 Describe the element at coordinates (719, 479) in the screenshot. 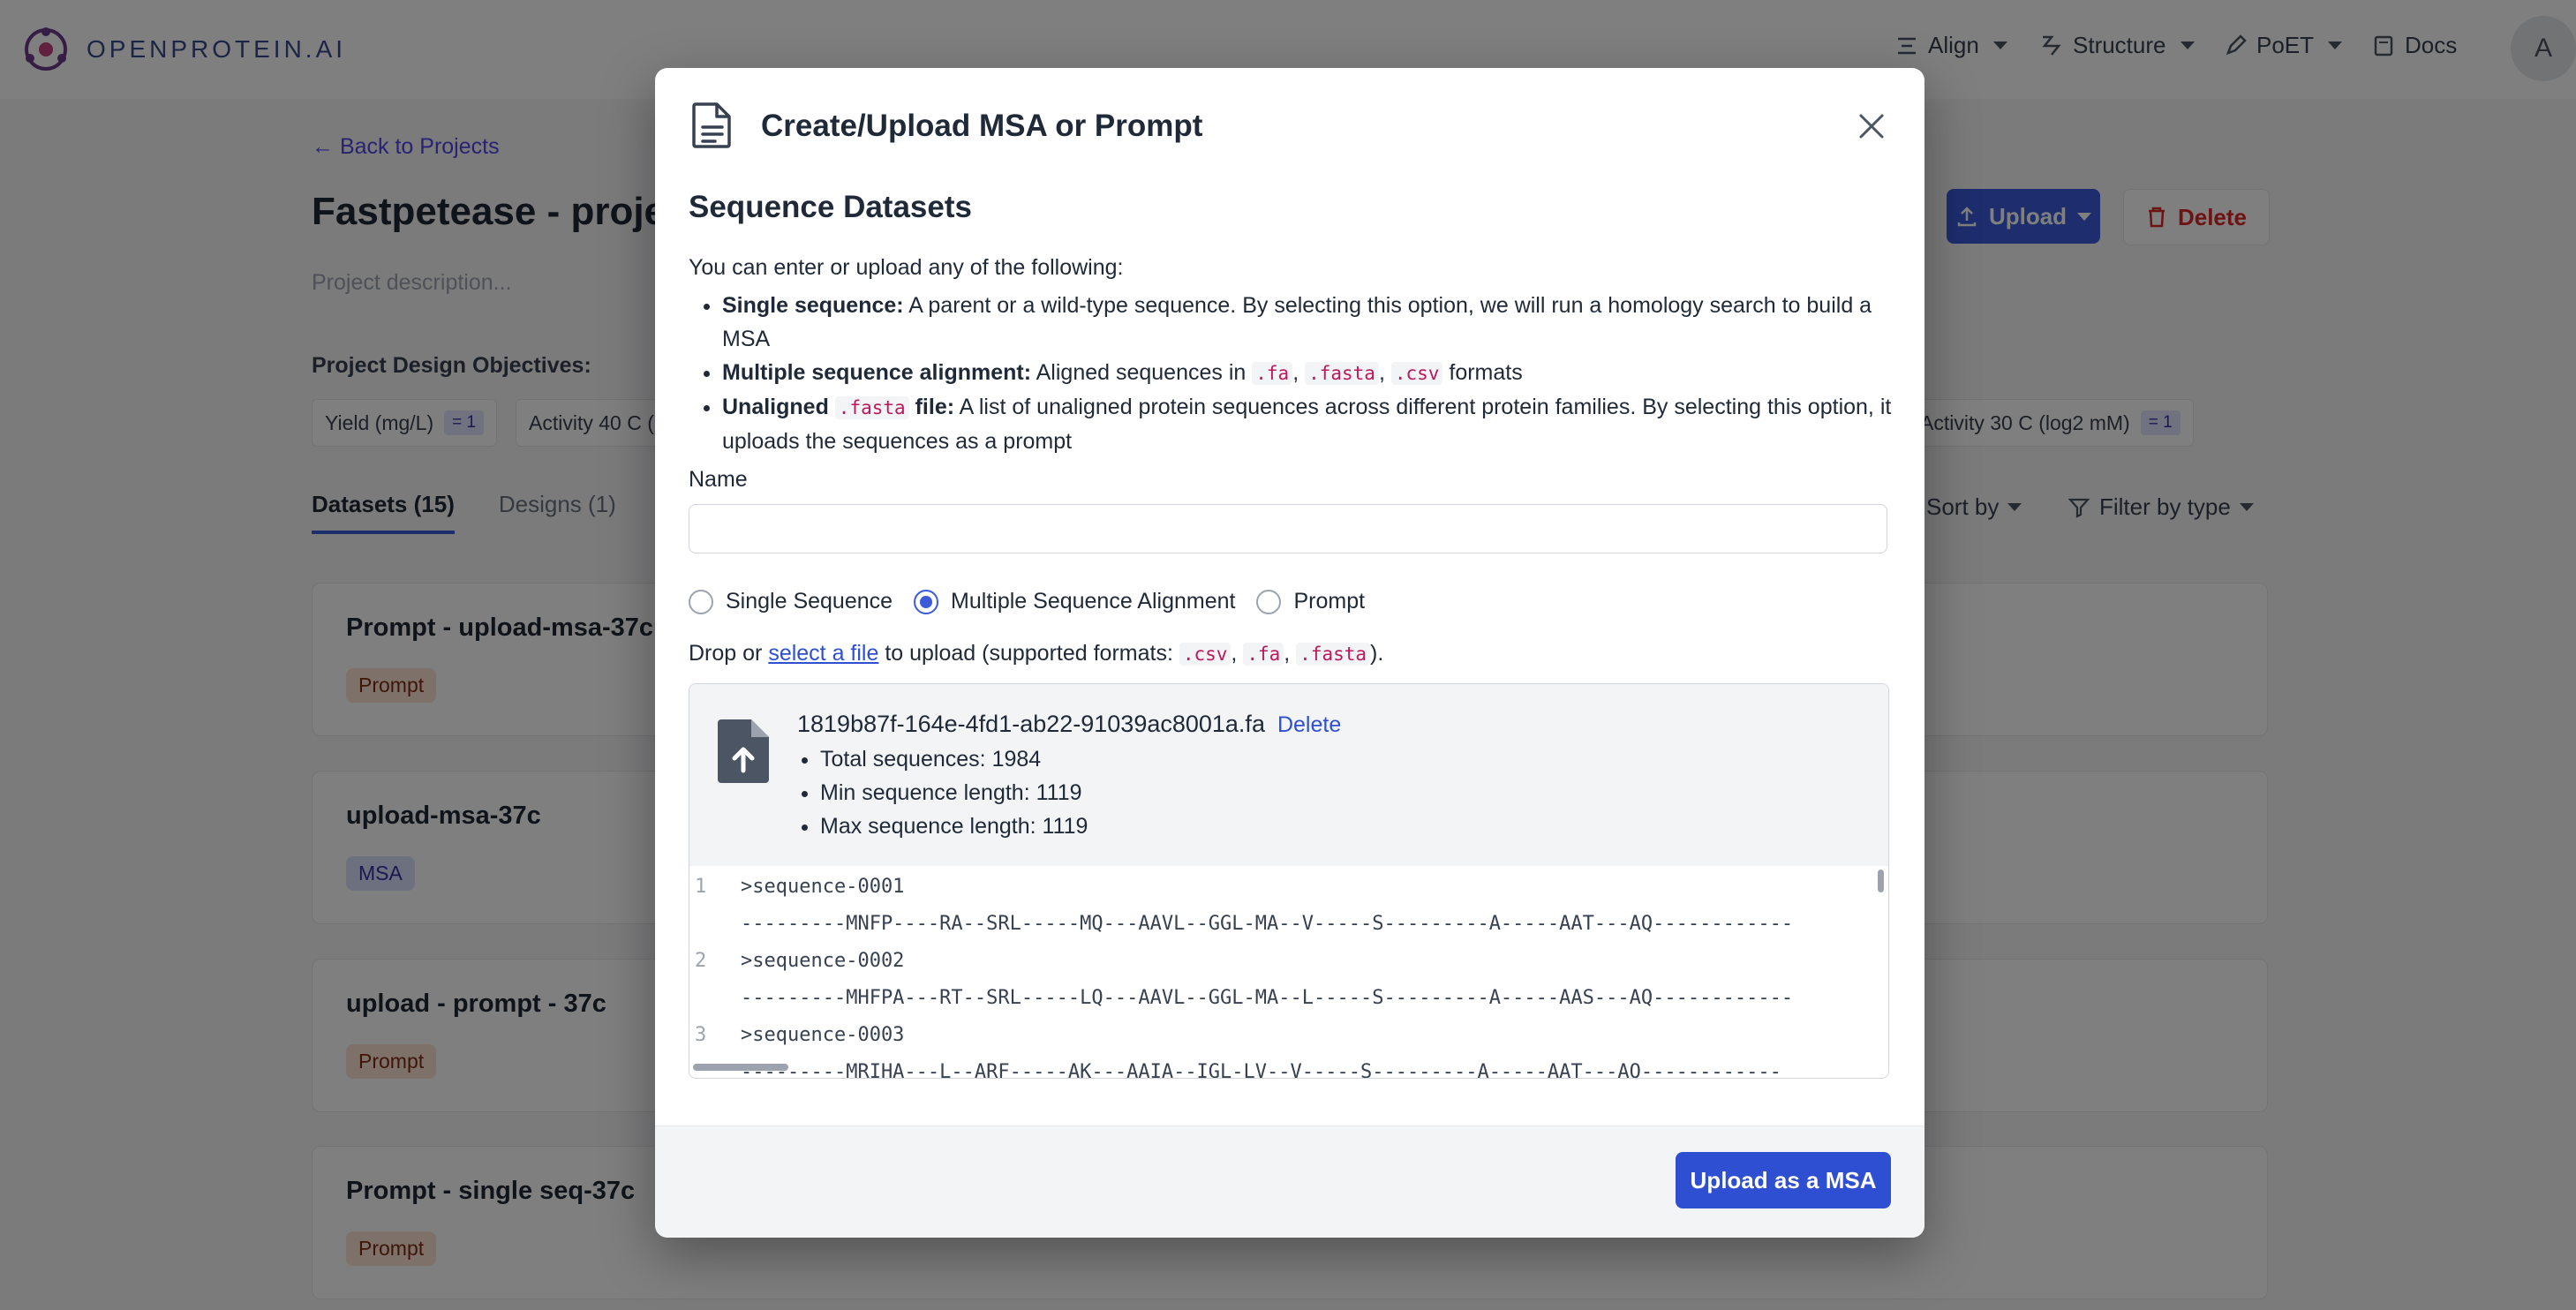

I see `name-label: Name` at that location.